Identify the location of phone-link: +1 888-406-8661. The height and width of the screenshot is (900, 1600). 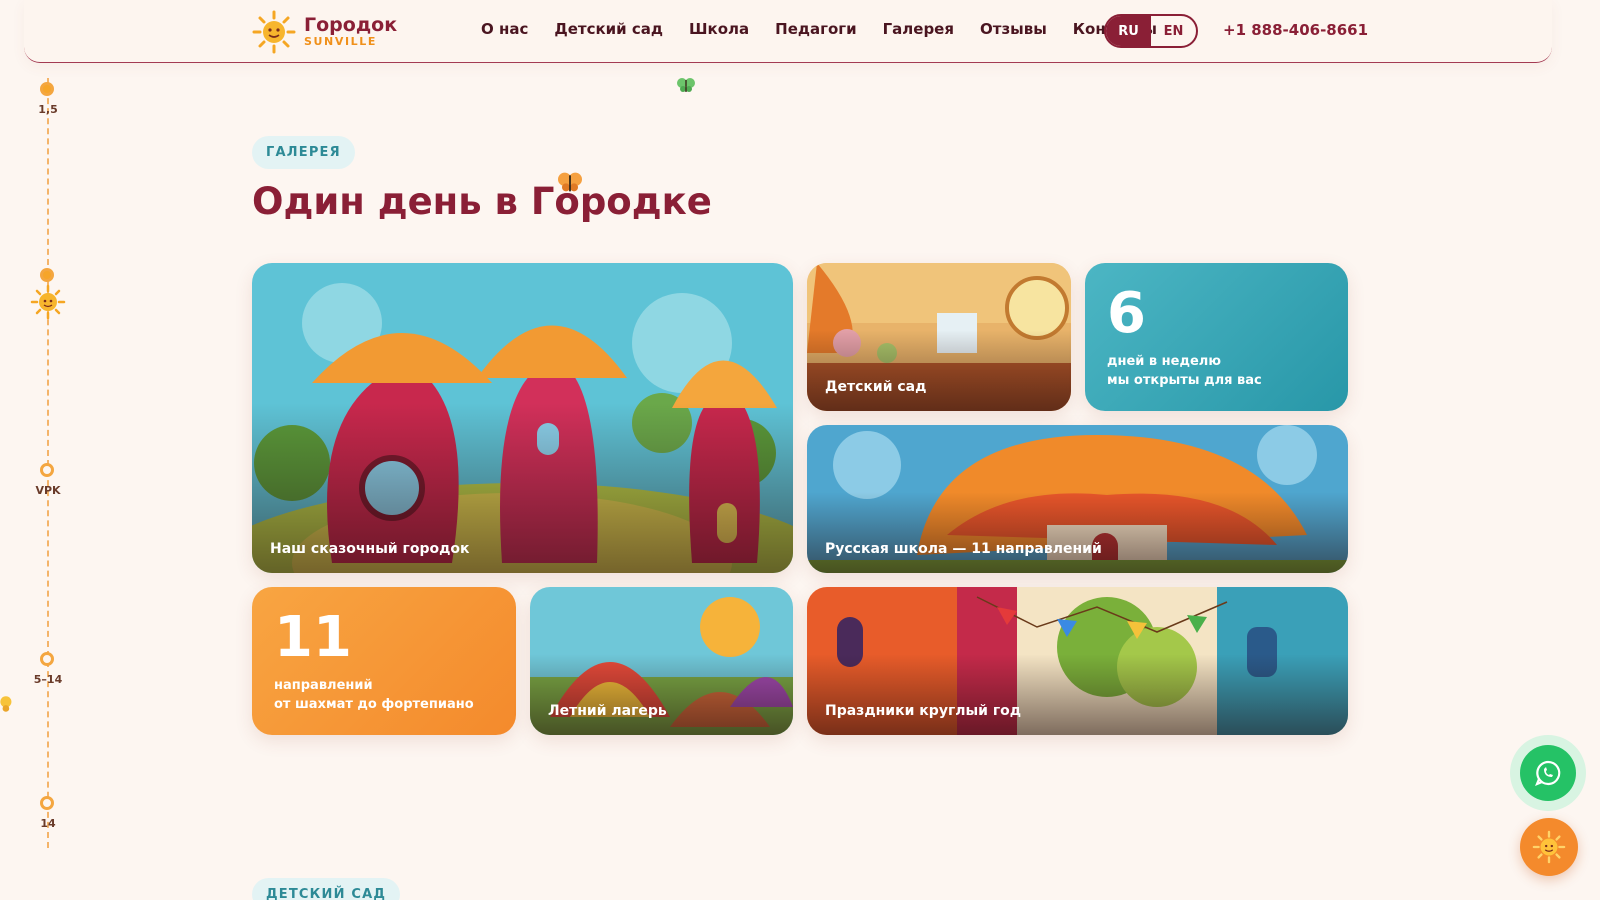
(1295, 30).